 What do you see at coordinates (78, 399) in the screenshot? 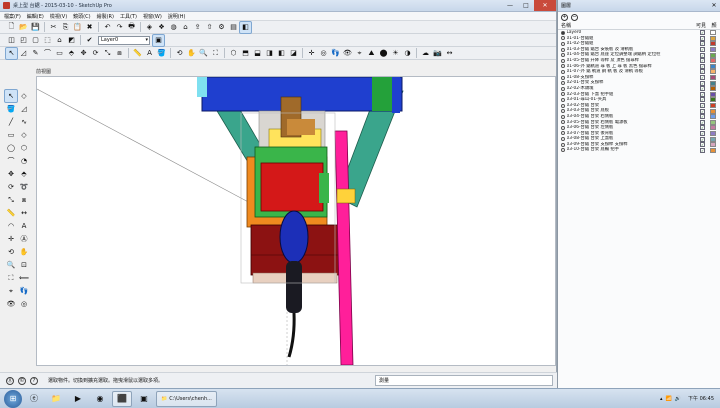
I see `media-player-icon: ▶` at bounding box center [78, 399].